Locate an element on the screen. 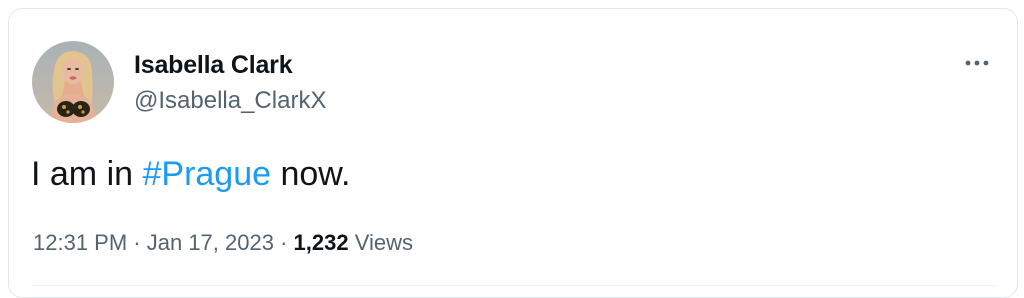 This screenshot has height=298, width=1024. profile-photo-icon is located at coordinates (73, 82).